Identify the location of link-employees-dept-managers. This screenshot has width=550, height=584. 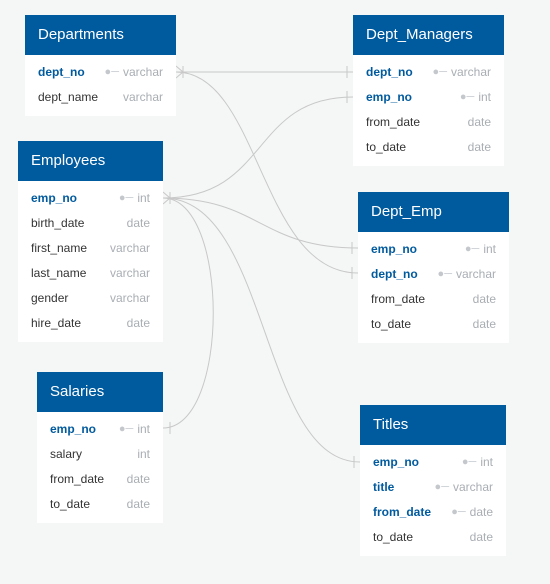
(258, 147).